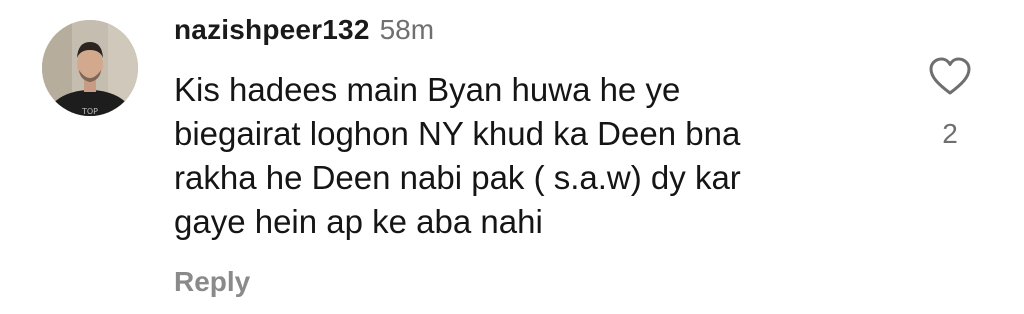 This screenshot has height=314, width=1024. Describe the element at coordinates (950, 76) in the screenshot. I see `heart-icon` at that location.